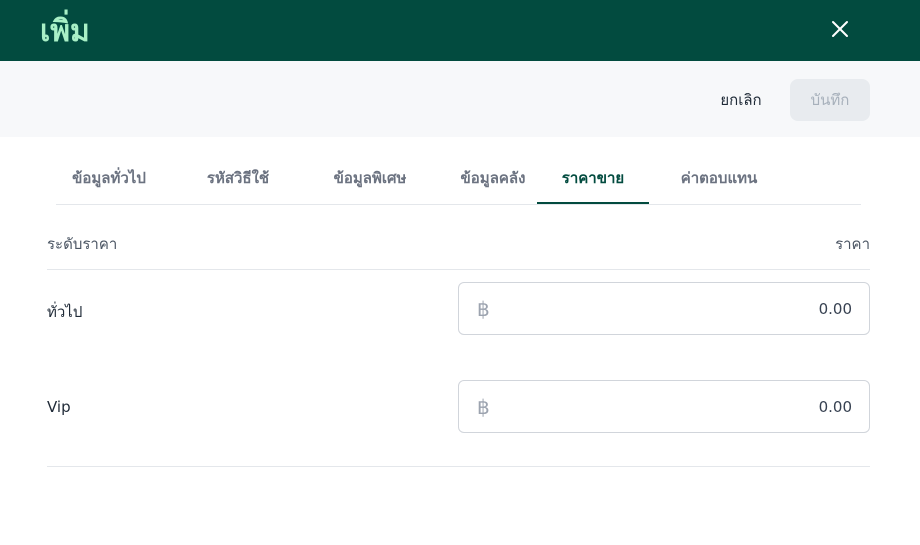  I want to click on price-input-vip: ฿ 0.00, so click(664, 406).